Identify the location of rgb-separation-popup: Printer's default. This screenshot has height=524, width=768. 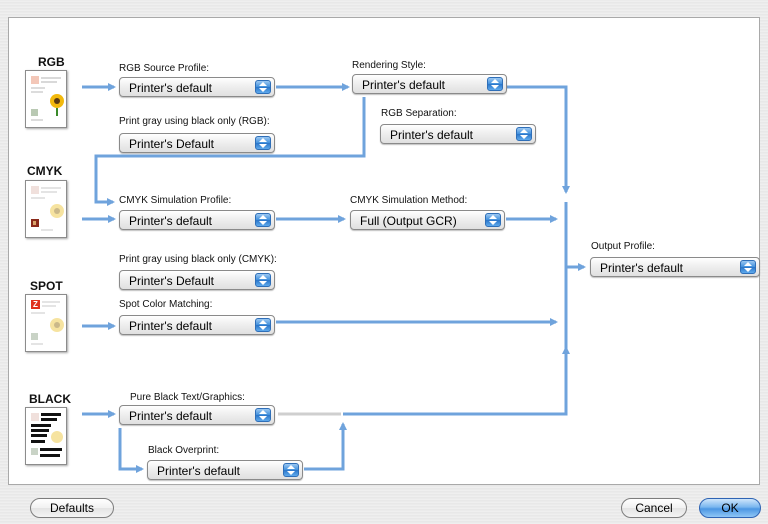
(458, 134).